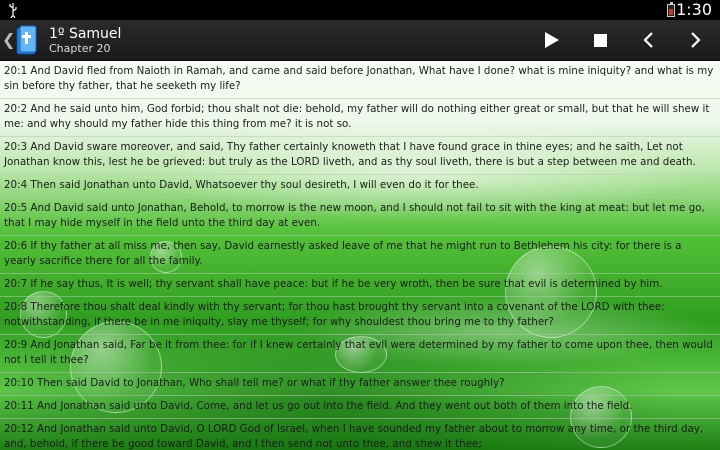 The height and width of the screenshot is (450, 720). What do you see at coordinates (80, 48) in the screenshot?
I see `chapter-subtitle: Chapter 20` at bounding box center [80, 48].